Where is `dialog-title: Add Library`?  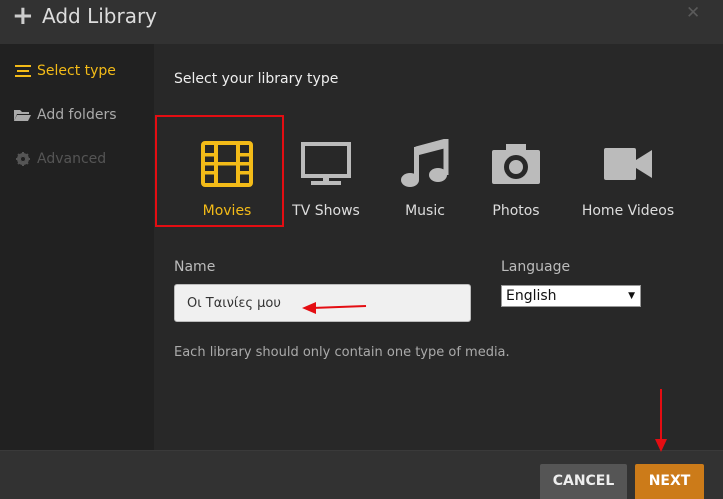 dialog-title: Add Library is located at coordinates (100, 16).